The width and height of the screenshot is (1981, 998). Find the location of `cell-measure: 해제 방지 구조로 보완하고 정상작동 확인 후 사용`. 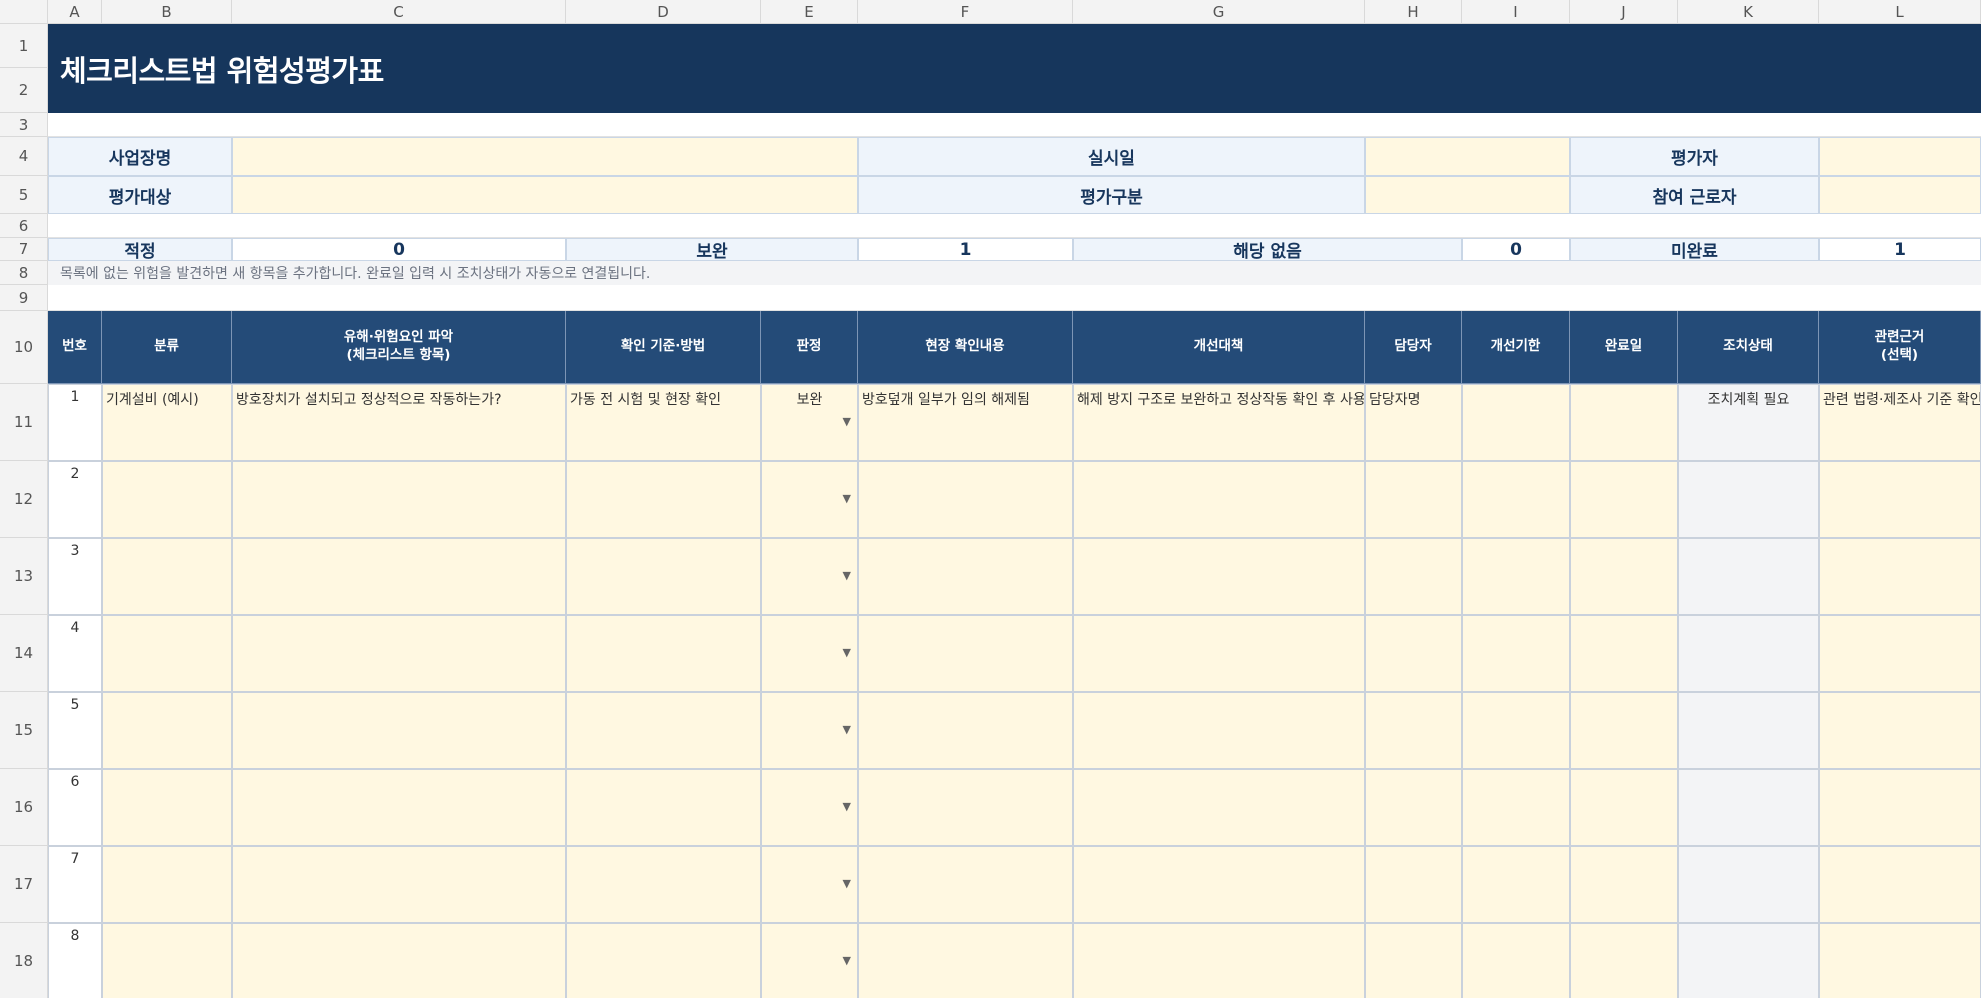

cell-measure: 해제 방지 구조로 보완하고 정상작동 확인 후 사용 is located at coordinates (1219, 422).